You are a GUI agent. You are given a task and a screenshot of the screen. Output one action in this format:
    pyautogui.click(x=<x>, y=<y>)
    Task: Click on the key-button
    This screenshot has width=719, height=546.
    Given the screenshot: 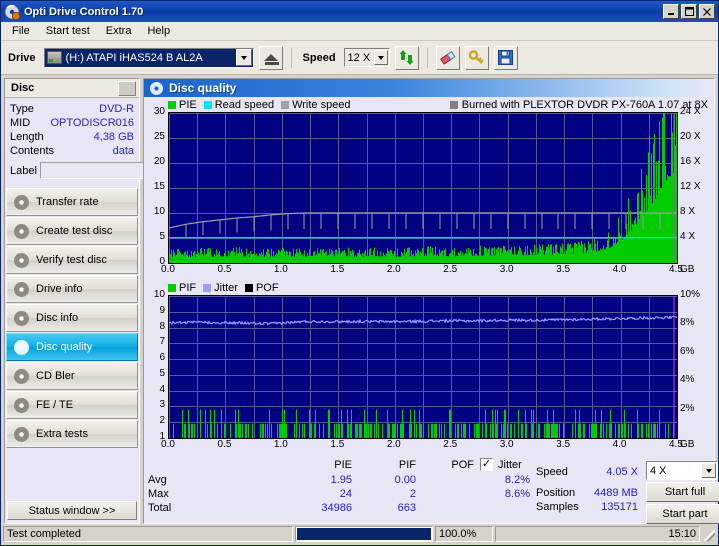 What is the action you would take?
    pyautogui.click(x=476, y=57)
    